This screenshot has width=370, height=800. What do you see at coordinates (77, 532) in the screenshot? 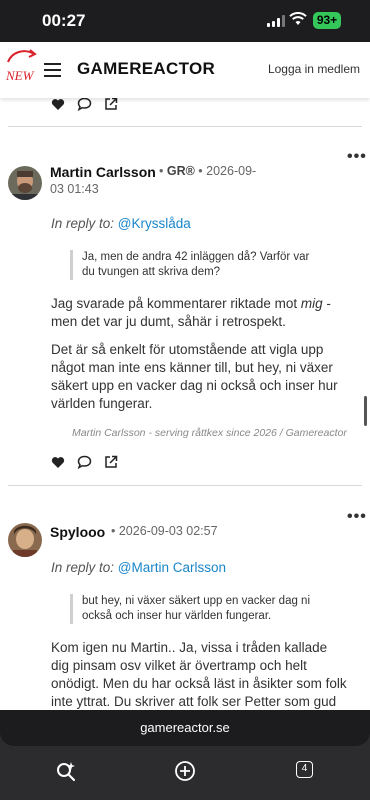
I see `comment-author: Spylooo` at bounding box center [77, 532].